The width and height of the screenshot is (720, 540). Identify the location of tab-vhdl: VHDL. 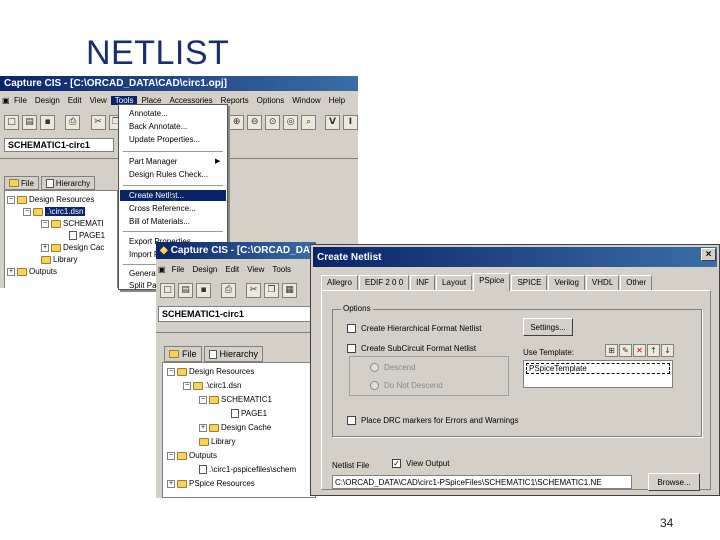
(602, 283).